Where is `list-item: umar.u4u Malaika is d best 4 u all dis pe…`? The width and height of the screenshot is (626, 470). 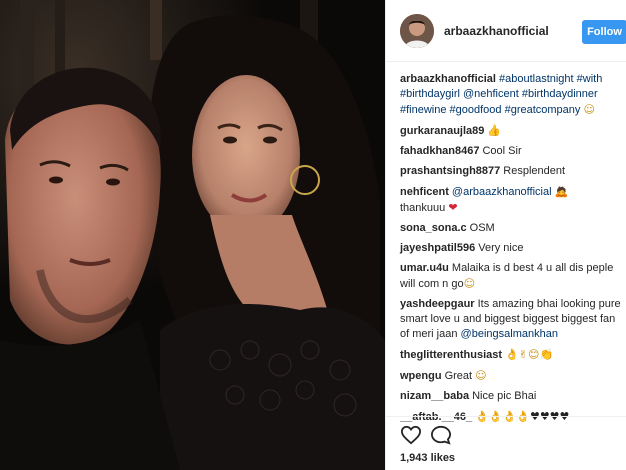 list-item: umar.u4u Malaika is d best 4 u all dis pe… is located at coordinates (511, 276).